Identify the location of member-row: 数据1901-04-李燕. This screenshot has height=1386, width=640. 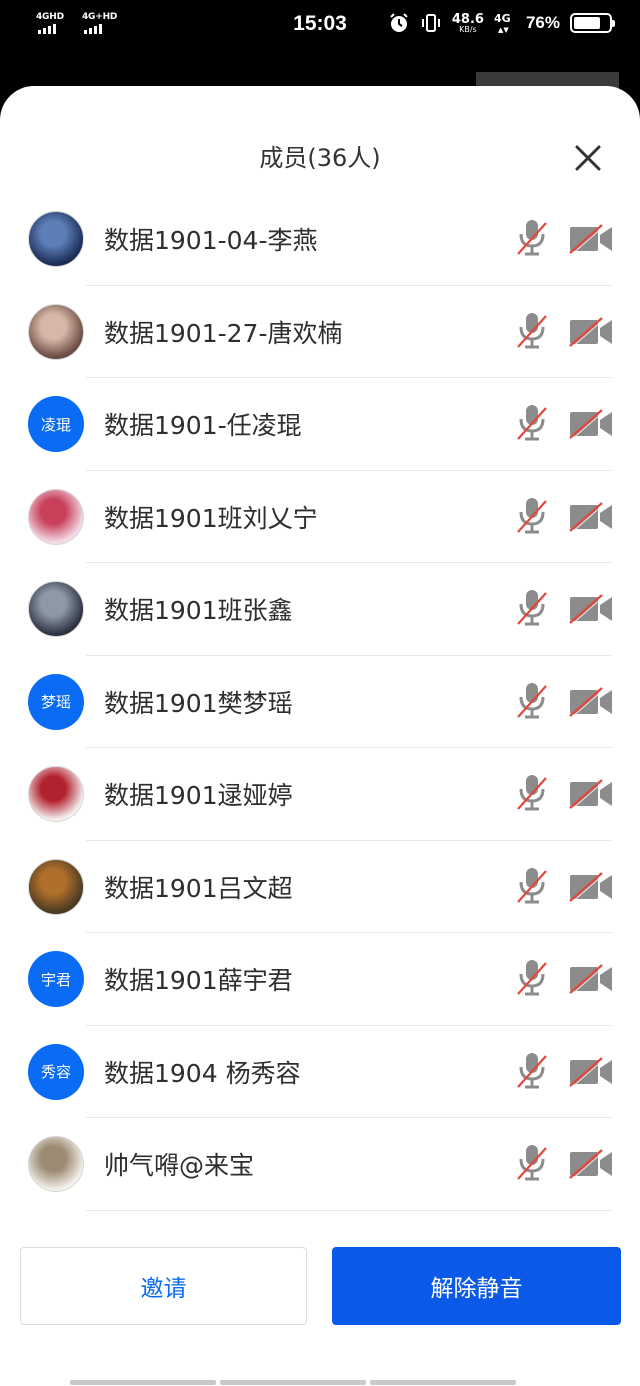
(320, 239).